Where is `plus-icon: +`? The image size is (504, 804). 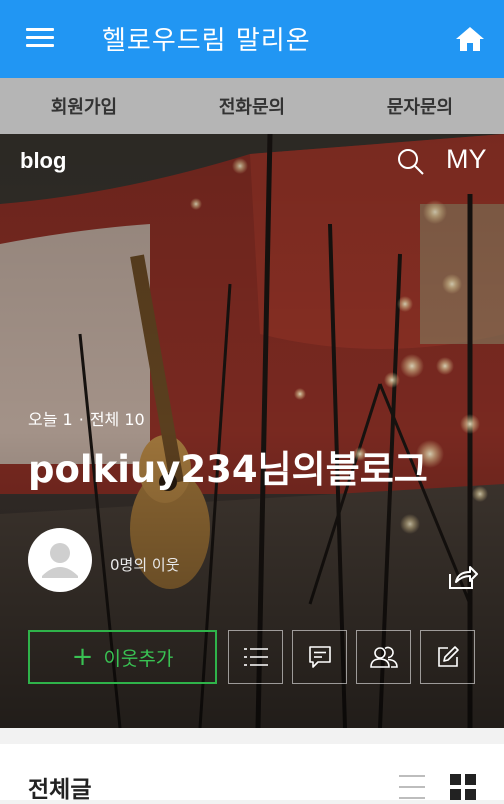
plus-icon: + is located at coordinates (82, 657).